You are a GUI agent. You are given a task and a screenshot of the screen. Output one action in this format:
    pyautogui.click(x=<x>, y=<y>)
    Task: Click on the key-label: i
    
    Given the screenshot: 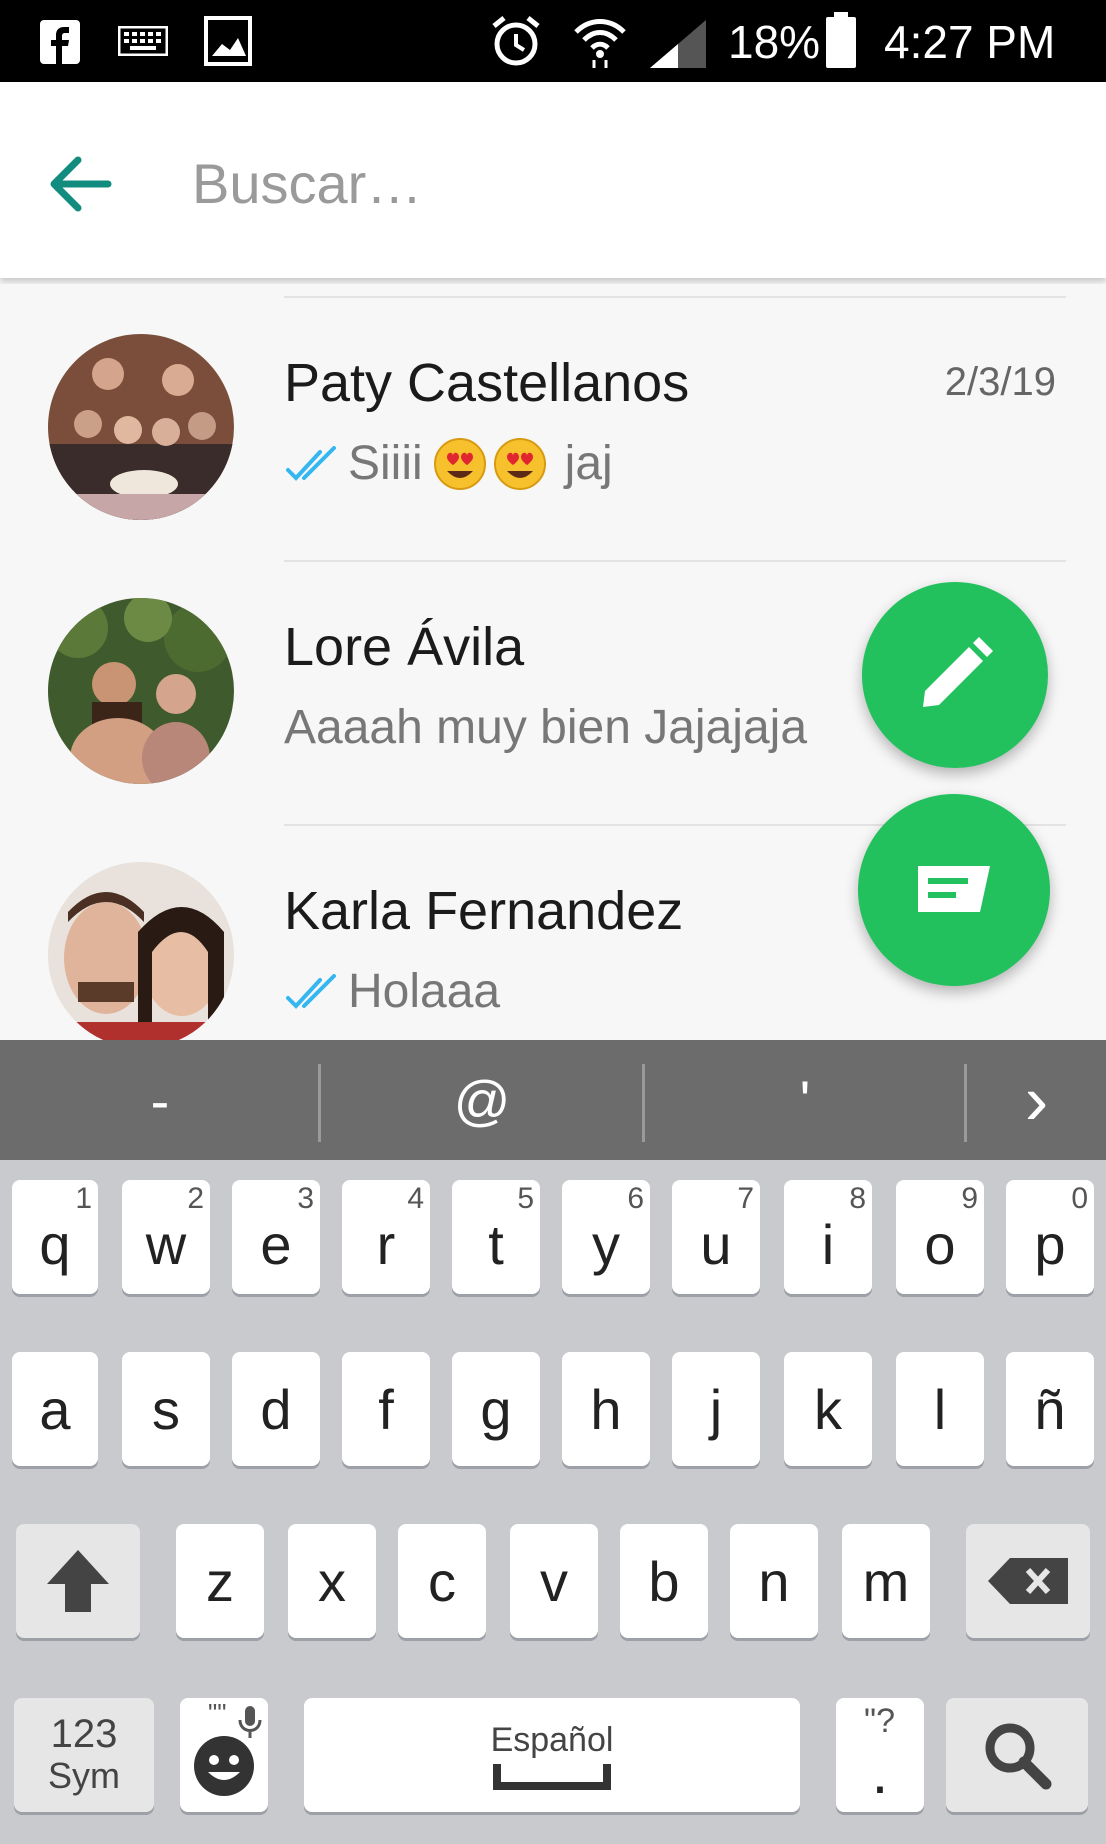 What is the action you would take?
    pyautogui.click(x=828, y=1244)
    